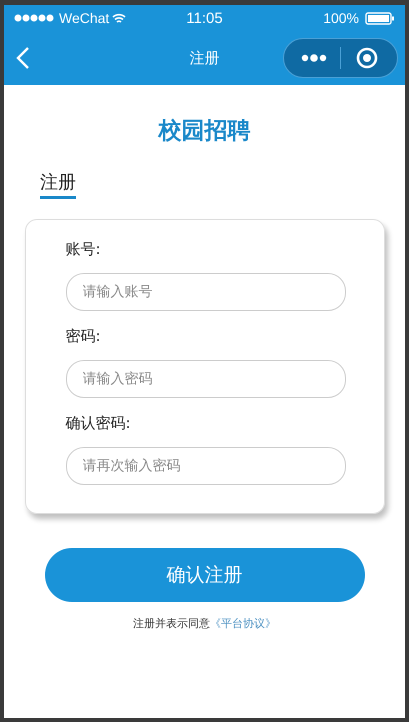 Image resolution: width=409 pixels, height=722 pixels. What do you see at coordinates (99, 423) in the screenshot?
I see `field-label: 确认密码:` at bounding box center [99, 423].